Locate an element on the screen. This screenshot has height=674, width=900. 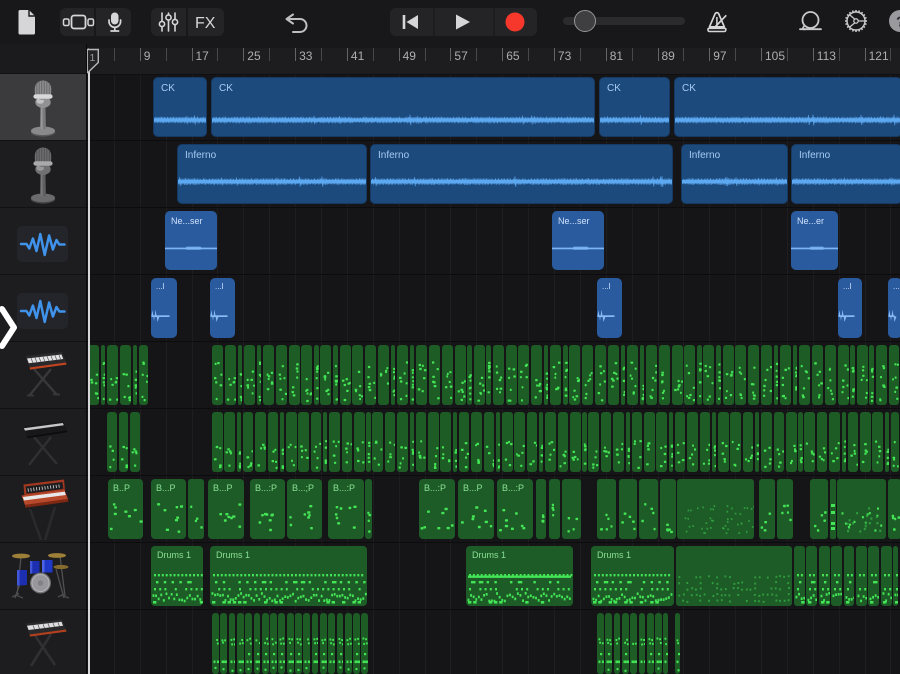
svg-text: FX is located at coordinates (205, 23).